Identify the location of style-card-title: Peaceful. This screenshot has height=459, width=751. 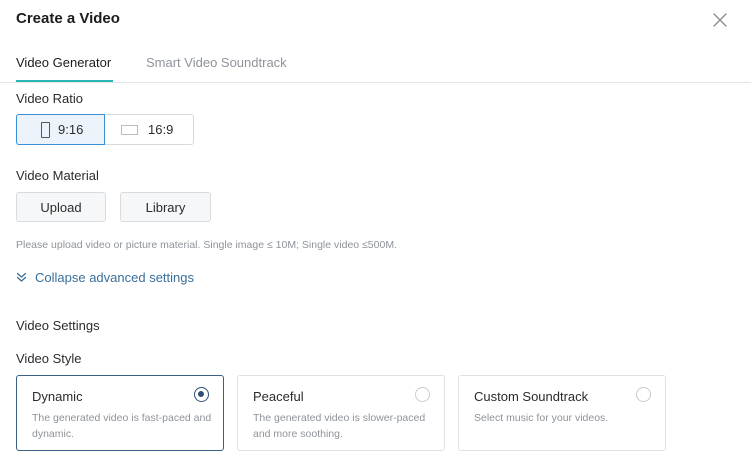
(278, 396).